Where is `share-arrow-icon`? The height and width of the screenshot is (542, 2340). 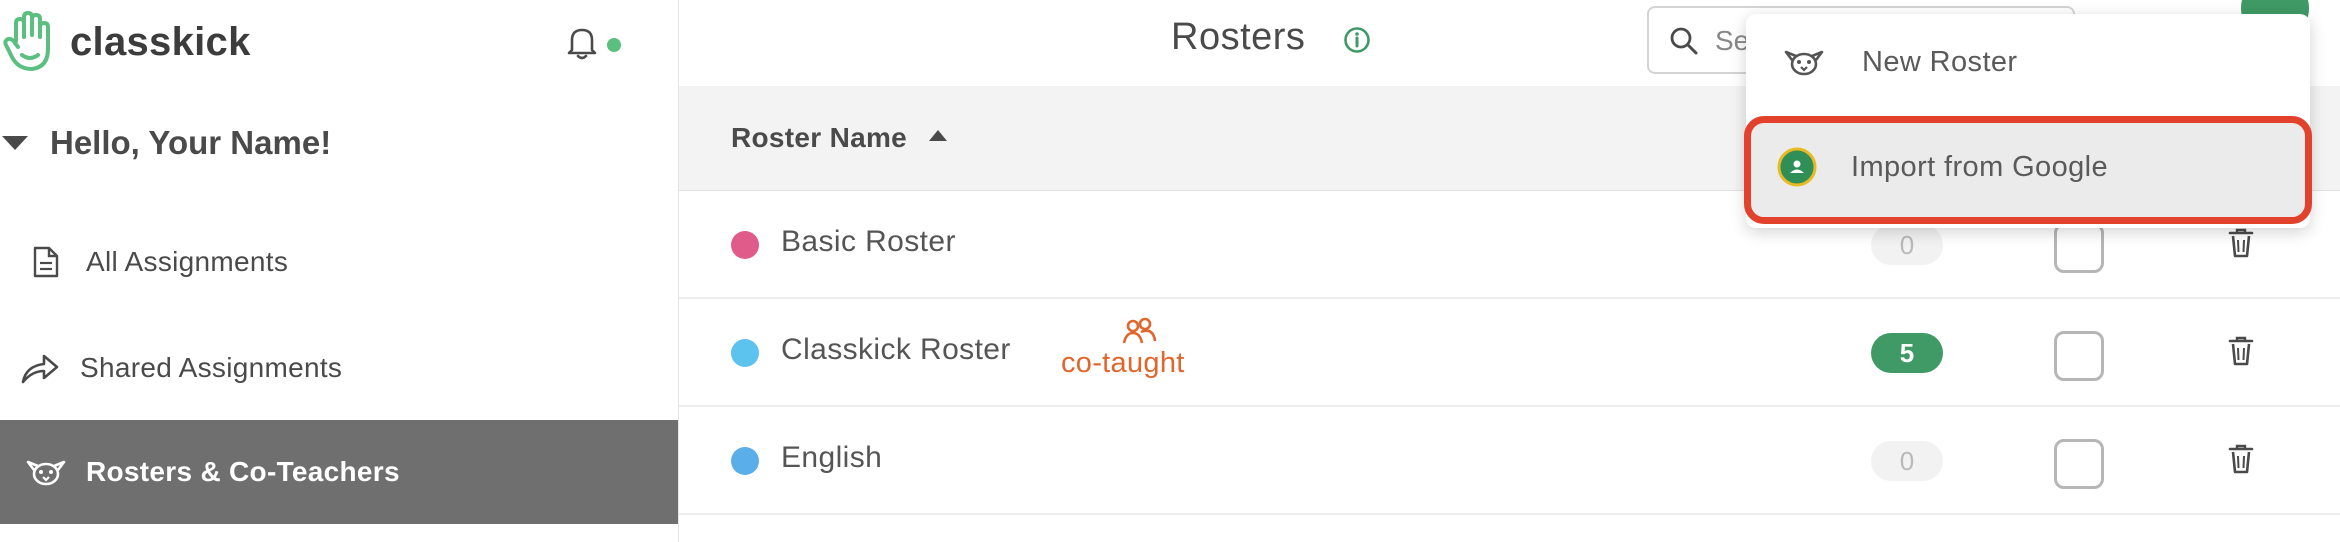 share-arrow-icon is located at coordinates (40, 368).